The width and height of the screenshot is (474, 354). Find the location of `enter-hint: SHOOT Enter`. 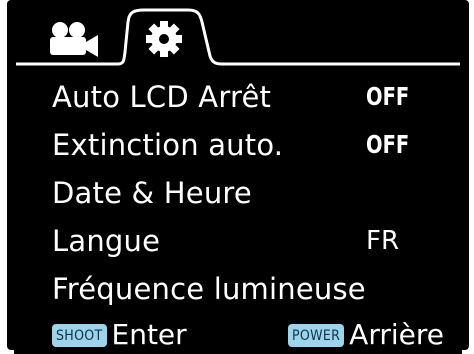

enter-hint: SHOOT Enter is located at coordinates (119, 335).